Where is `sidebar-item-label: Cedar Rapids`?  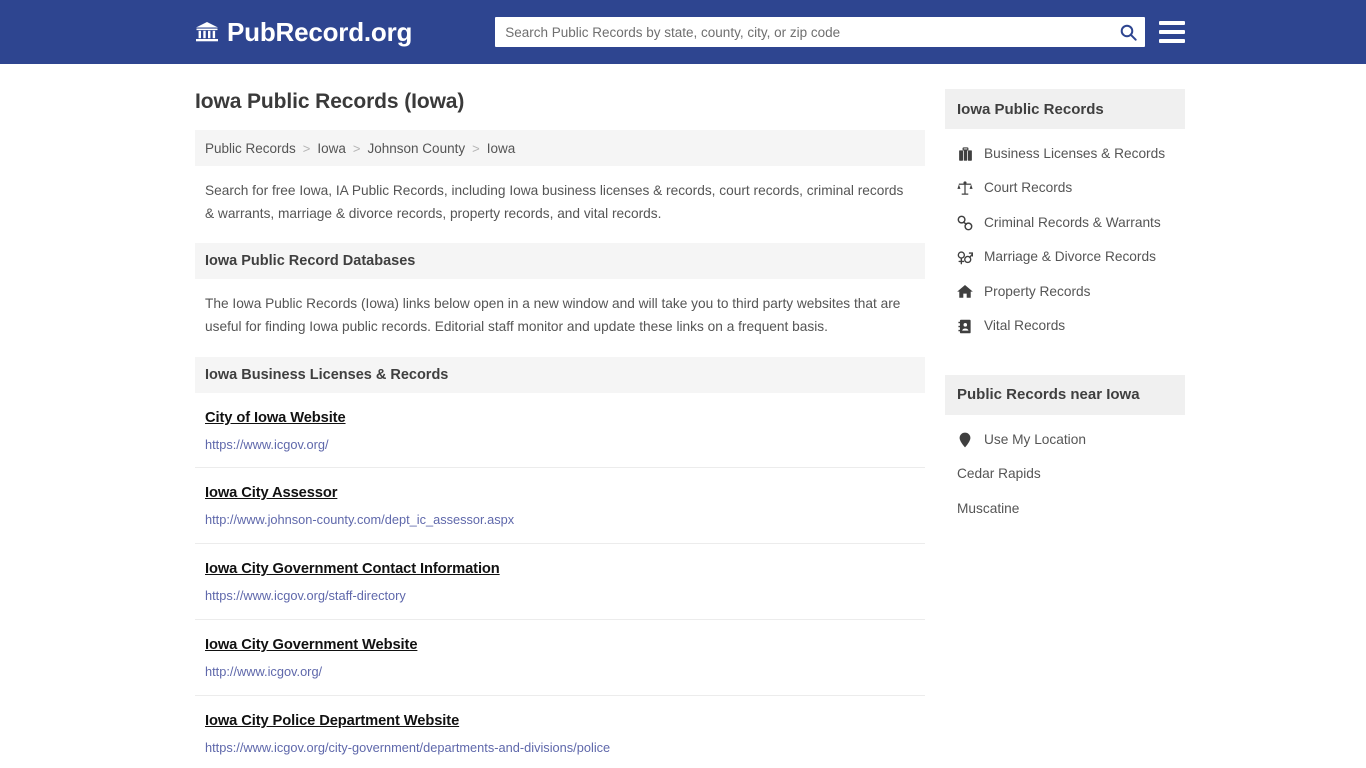 sidebar-item-label: Cedar Rapids is located at coordinates (999, 474).